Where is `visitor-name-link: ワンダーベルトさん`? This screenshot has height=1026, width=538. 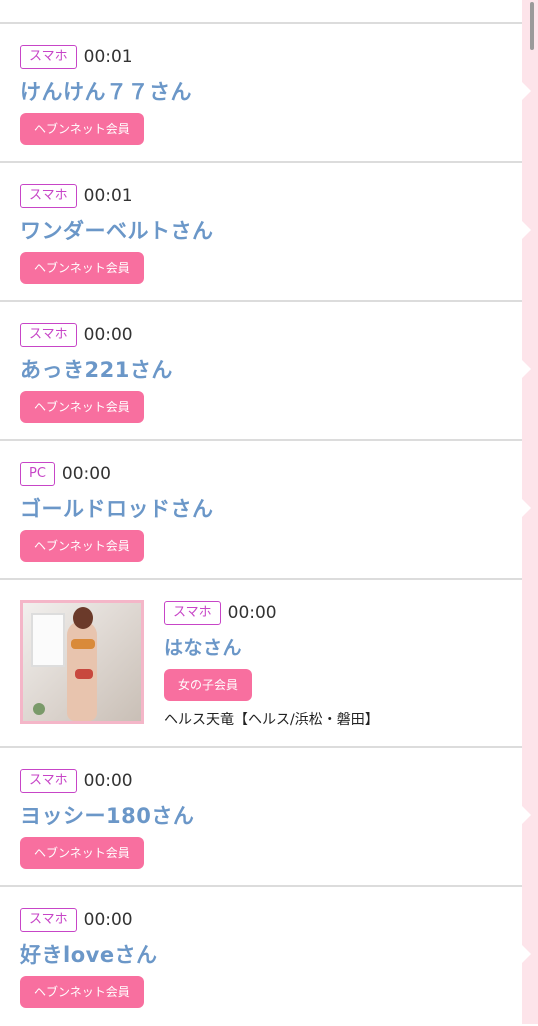 visitor-name-link: ワンダーベルトさん is located at coordinates (271, 231).